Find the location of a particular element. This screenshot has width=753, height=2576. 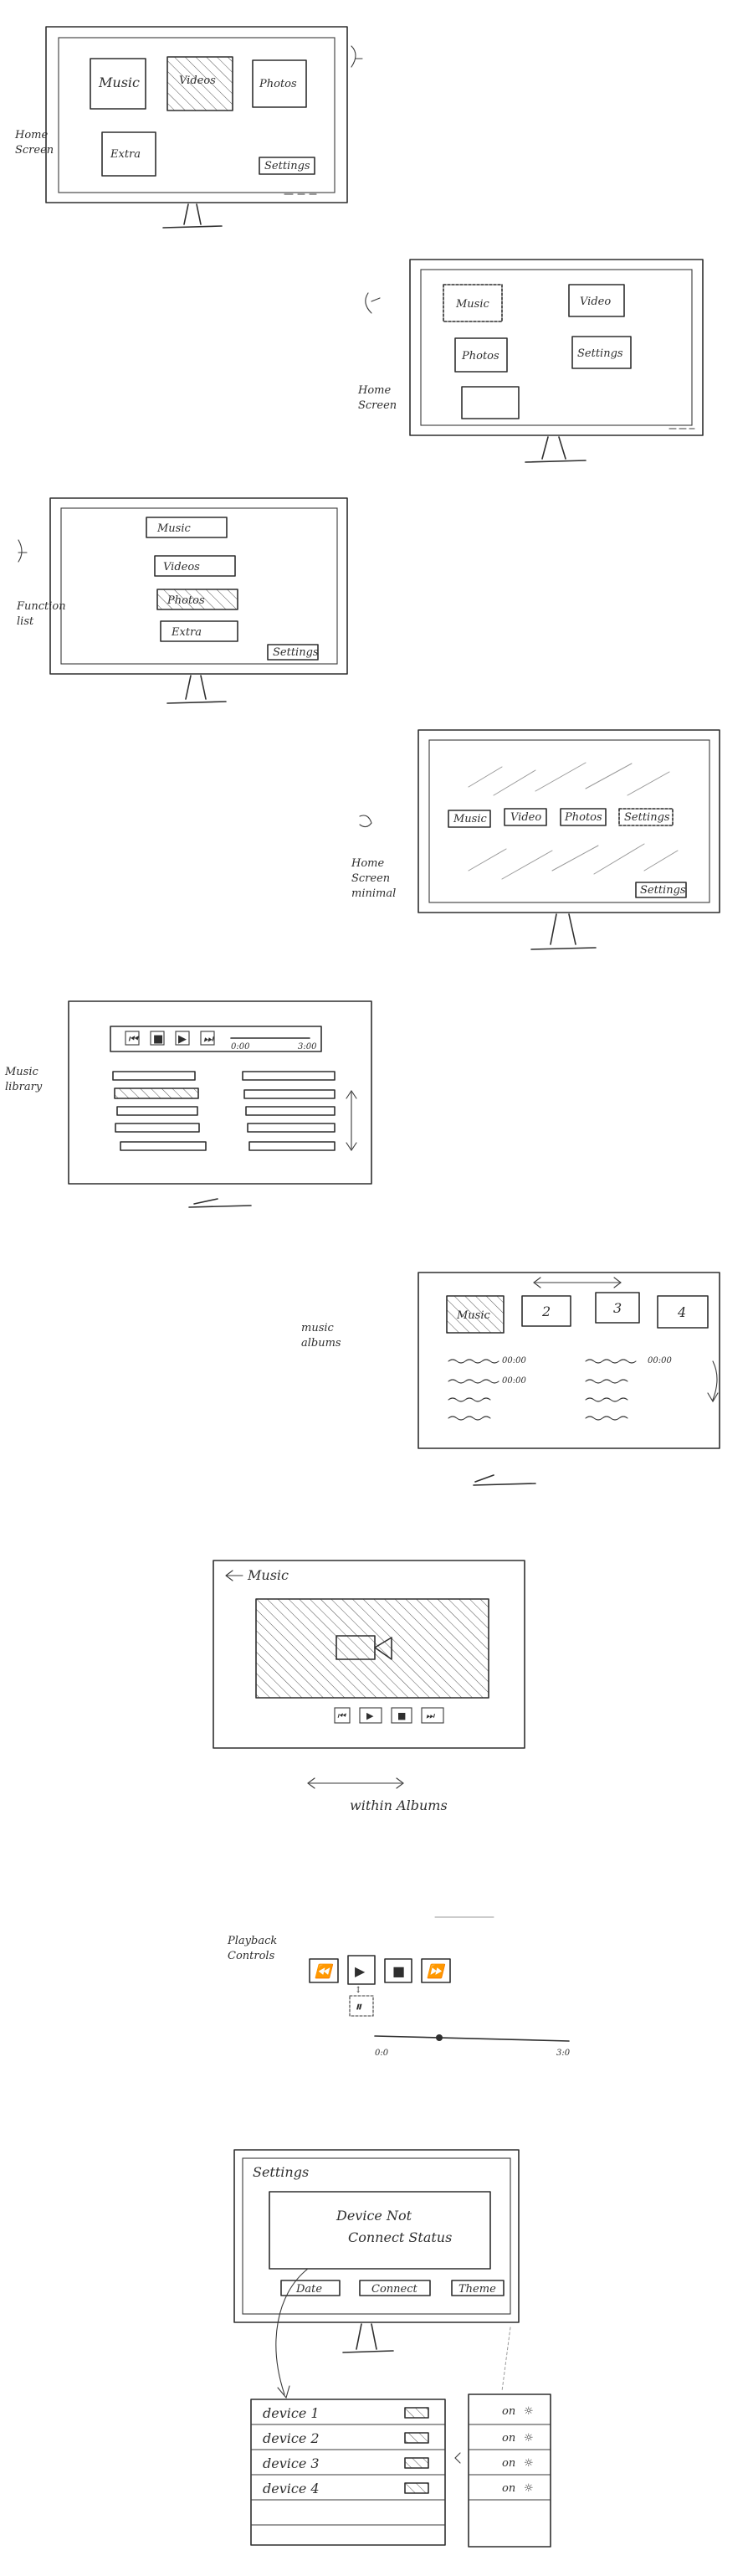

device-name: device 4 is located at coordinates (291, 2488).